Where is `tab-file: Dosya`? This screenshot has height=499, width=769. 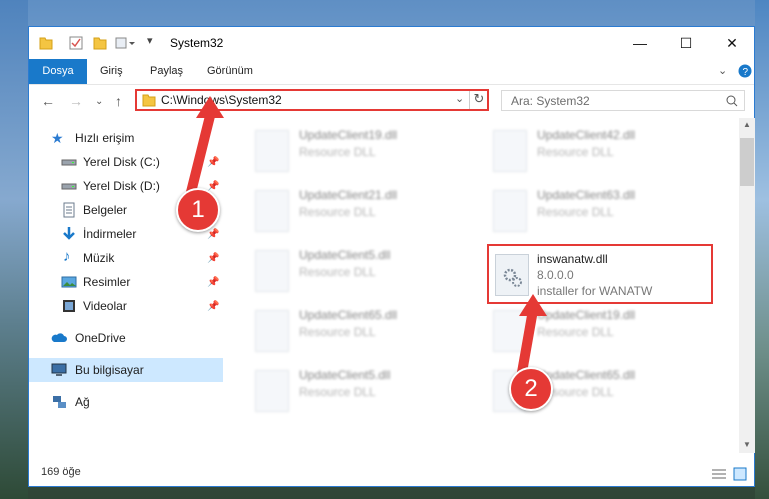
tab-file: Dosya is located at coordinates (58, 71).